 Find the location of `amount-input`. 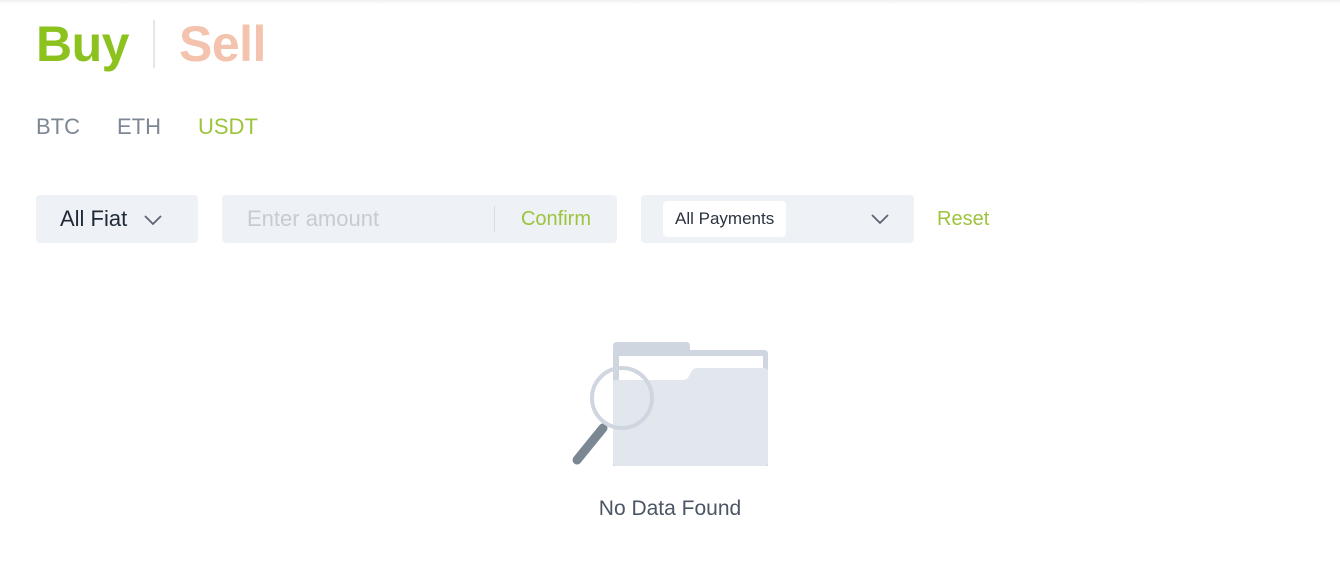

amount-input is located at coordinates (358, 219).